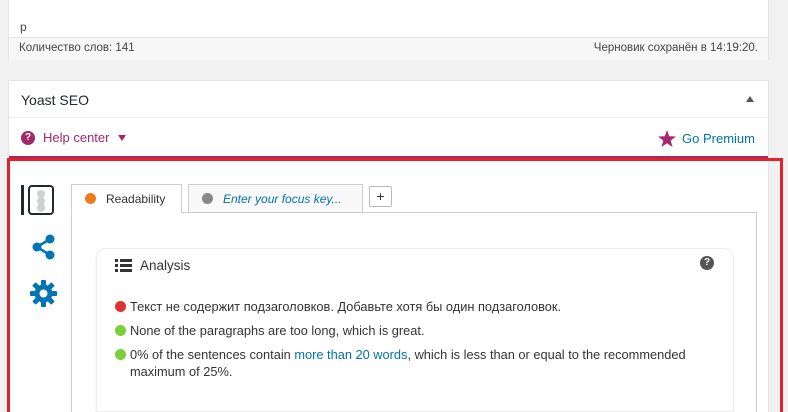 This screenshot has height=412, width=788. I want to click on tab-readability: Readability, so click(126, 198).